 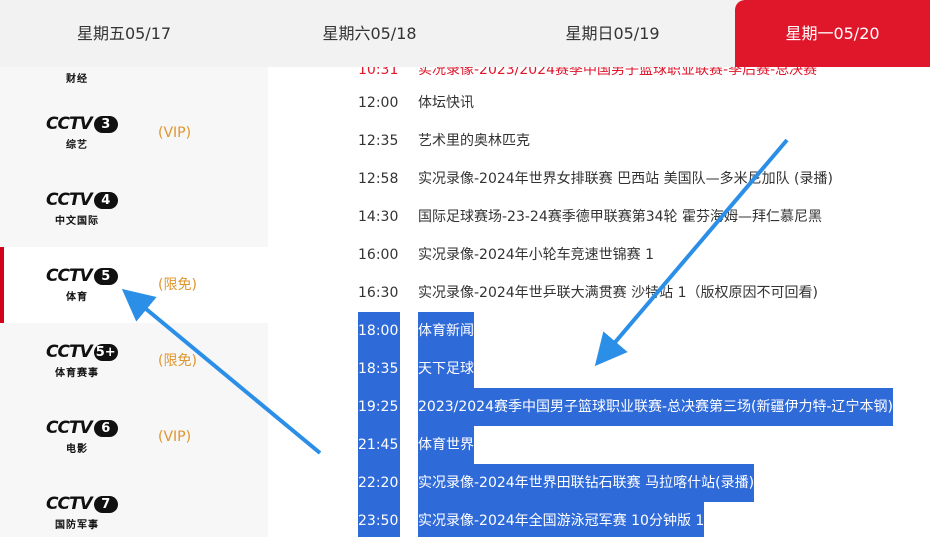 What do you see at coordinates (82, 514) in the screenshot?
I see `cctv7-logo: CCTV 7 国防军事` at bounding box center [82, 514].